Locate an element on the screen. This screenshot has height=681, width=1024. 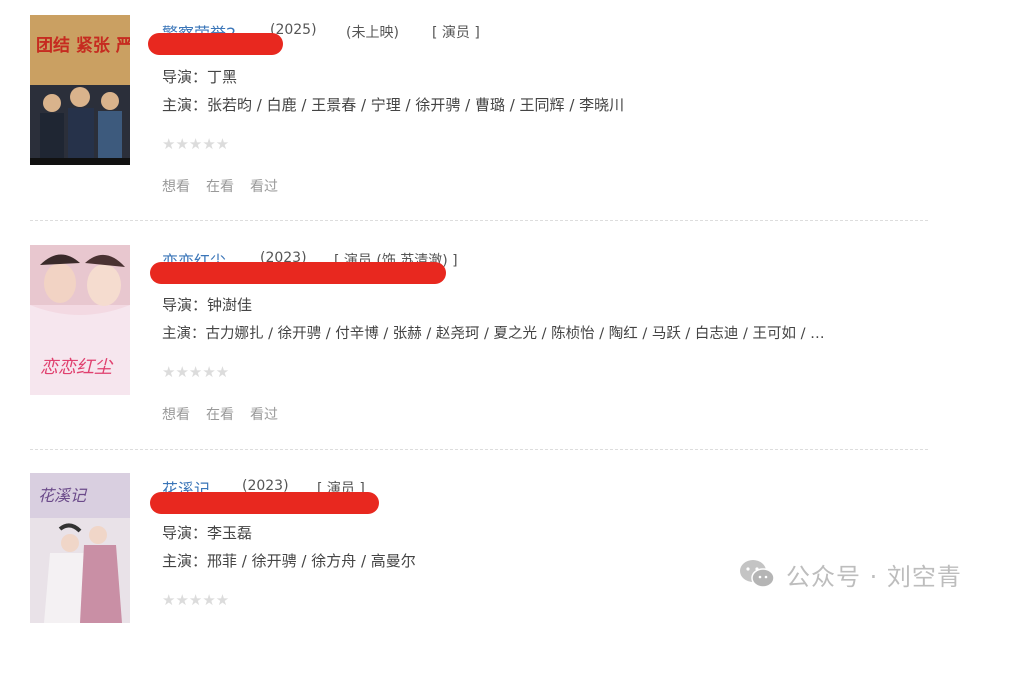
director-line: 导演：李玉磊 is located at coordinates (207, 532).